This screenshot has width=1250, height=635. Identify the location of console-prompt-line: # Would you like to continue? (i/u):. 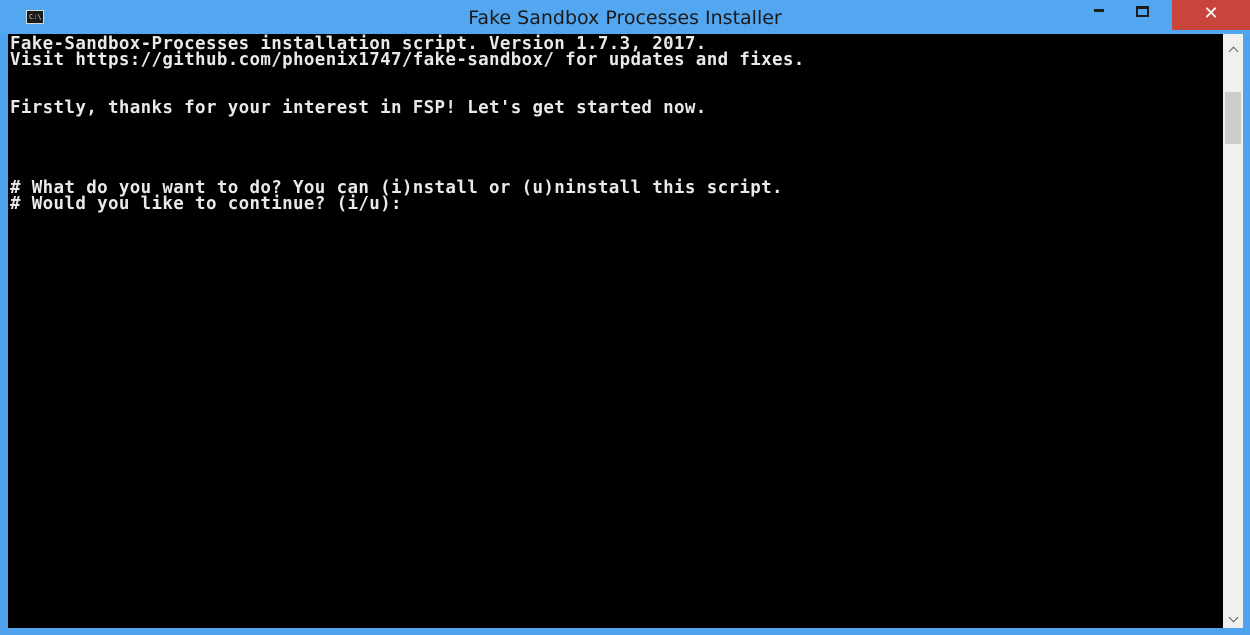
(206, 204).